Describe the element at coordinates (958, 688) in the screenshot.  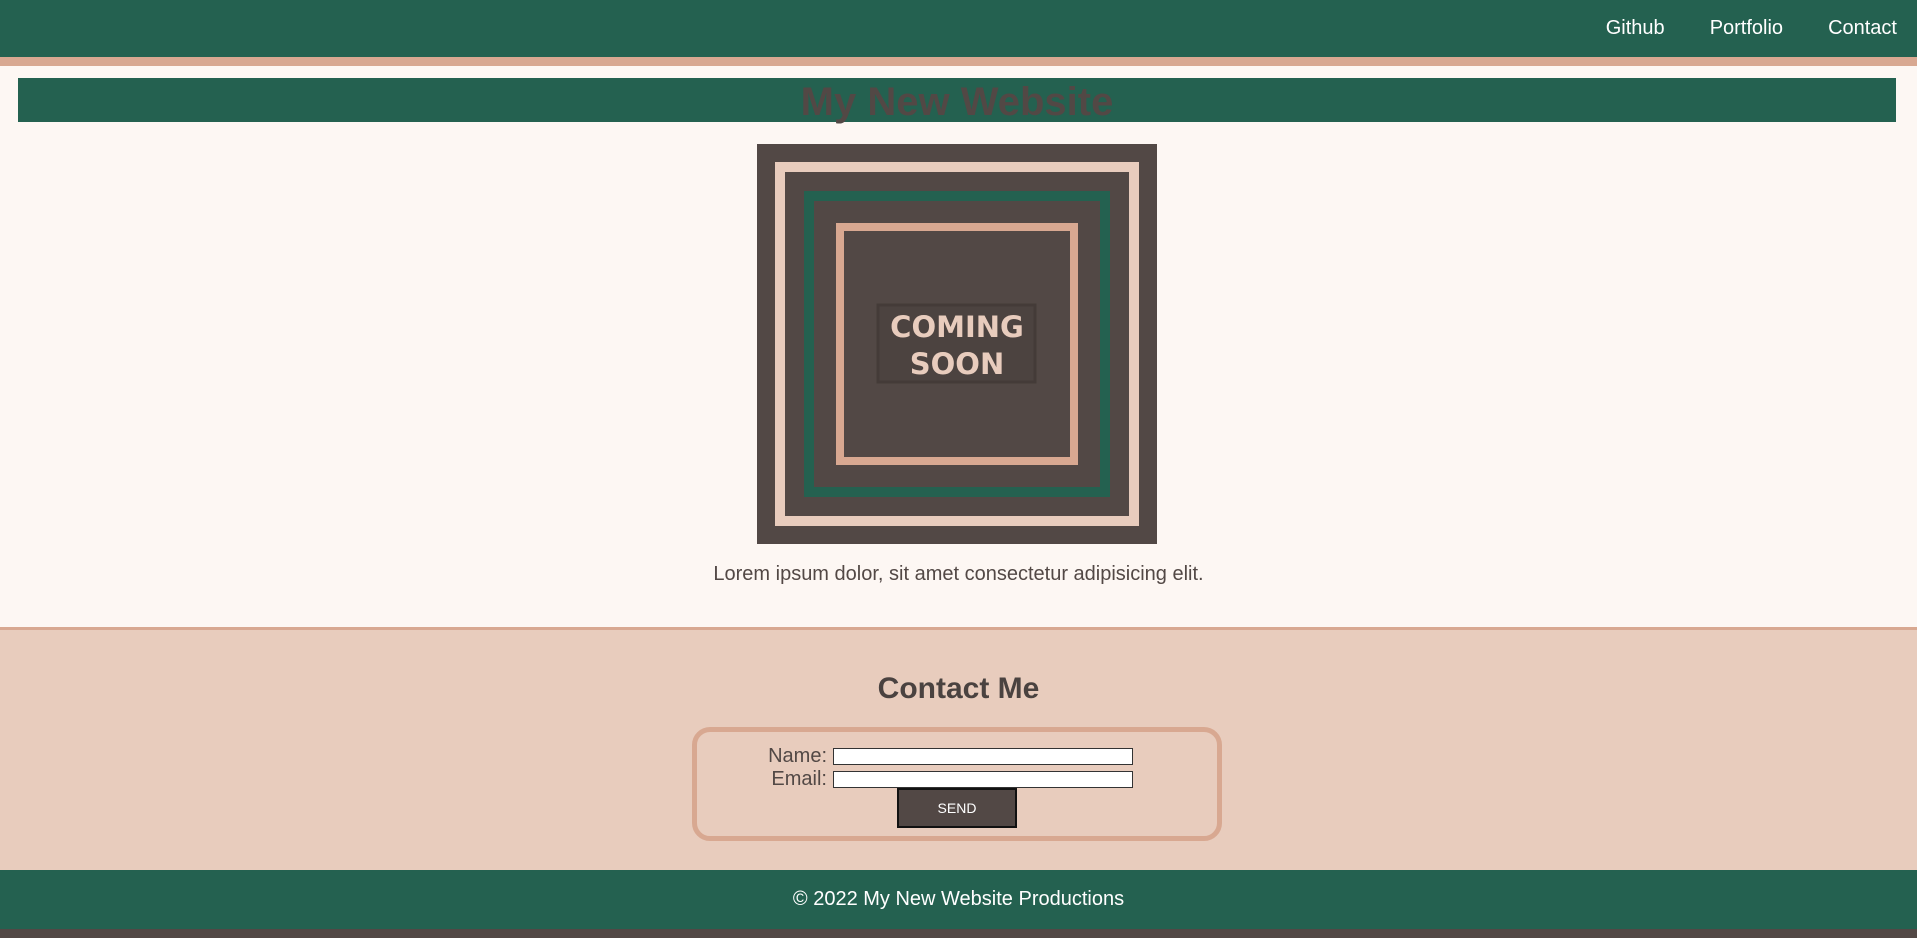
I see `contact-heading: Contact Me` at that location.